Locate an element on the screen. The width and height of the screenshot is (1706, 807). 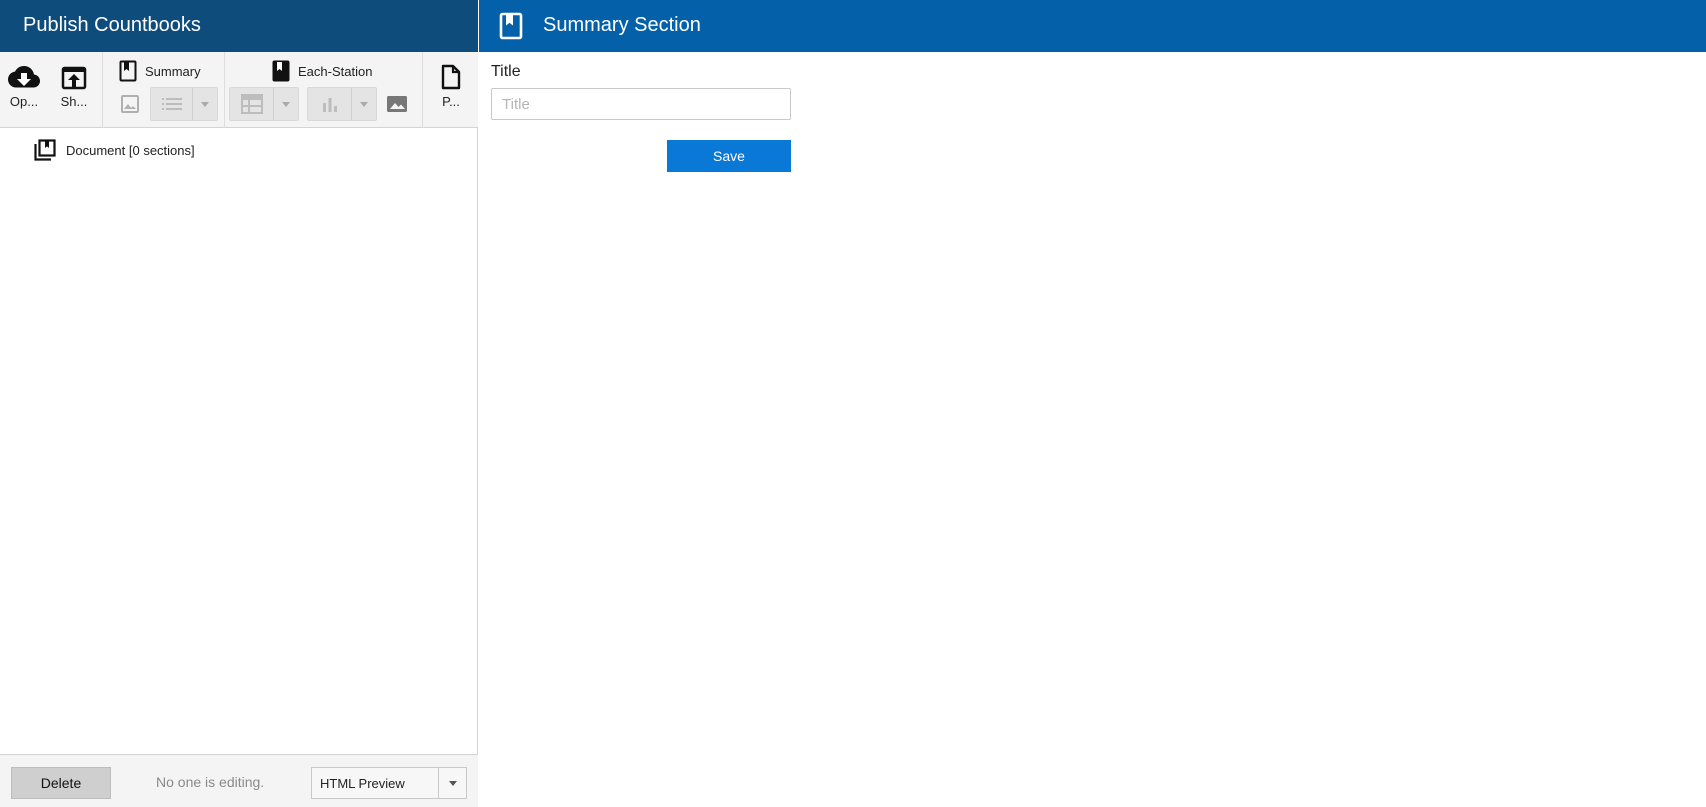
station-table-button is located at coordinates (252, 104).